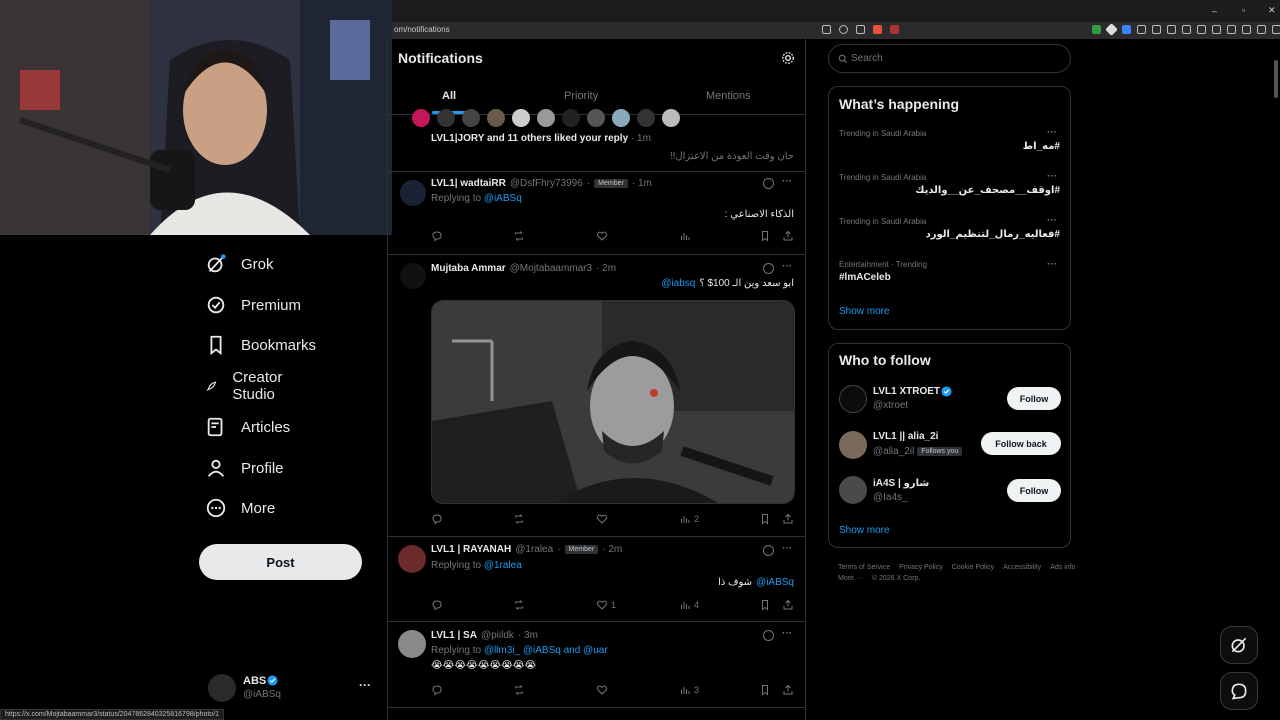  I want to click on nav-item-creator-studio: Creator Studio, so click(248, 386).